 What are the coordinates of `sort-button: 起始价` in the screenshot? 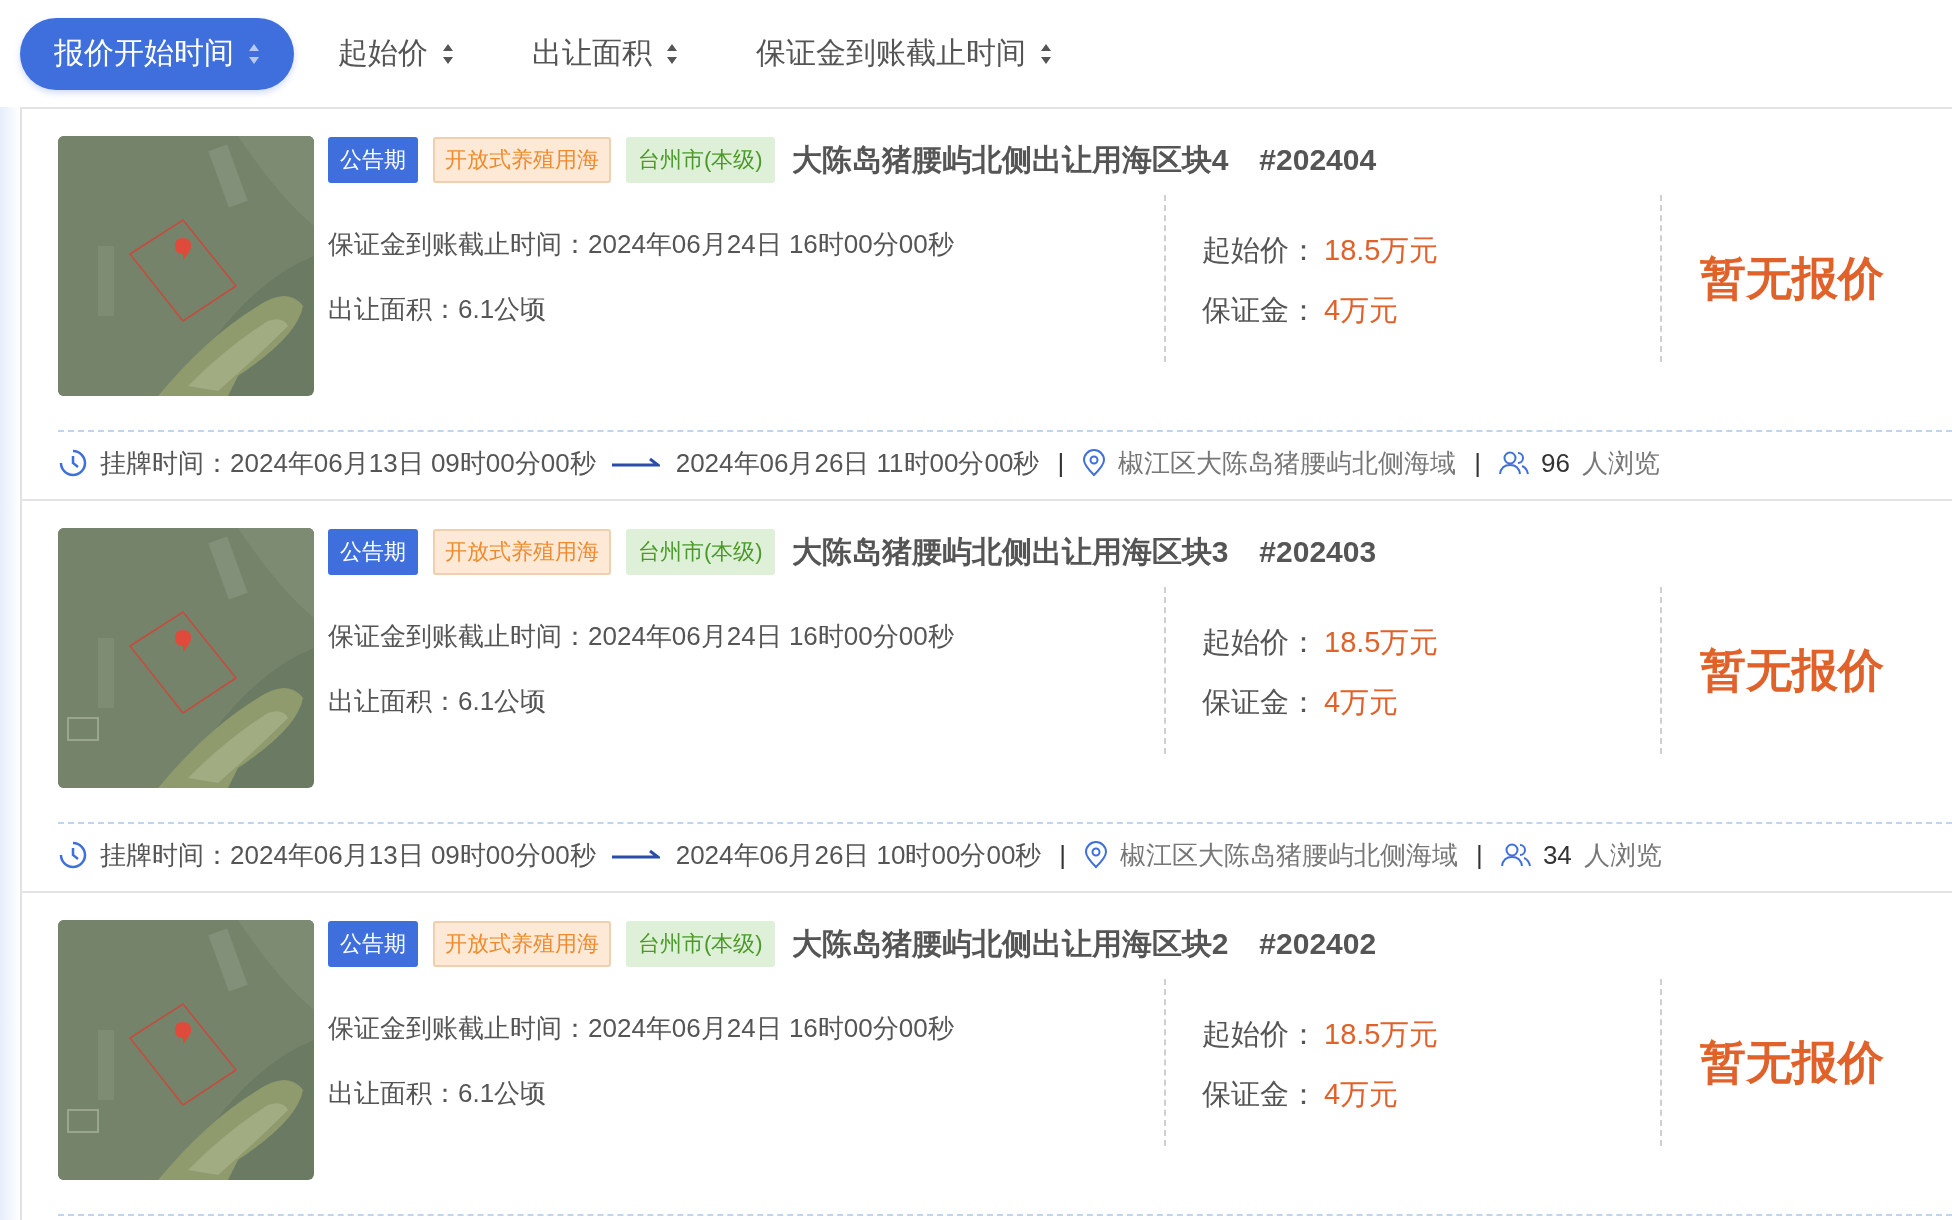 It's located at (396, 53).